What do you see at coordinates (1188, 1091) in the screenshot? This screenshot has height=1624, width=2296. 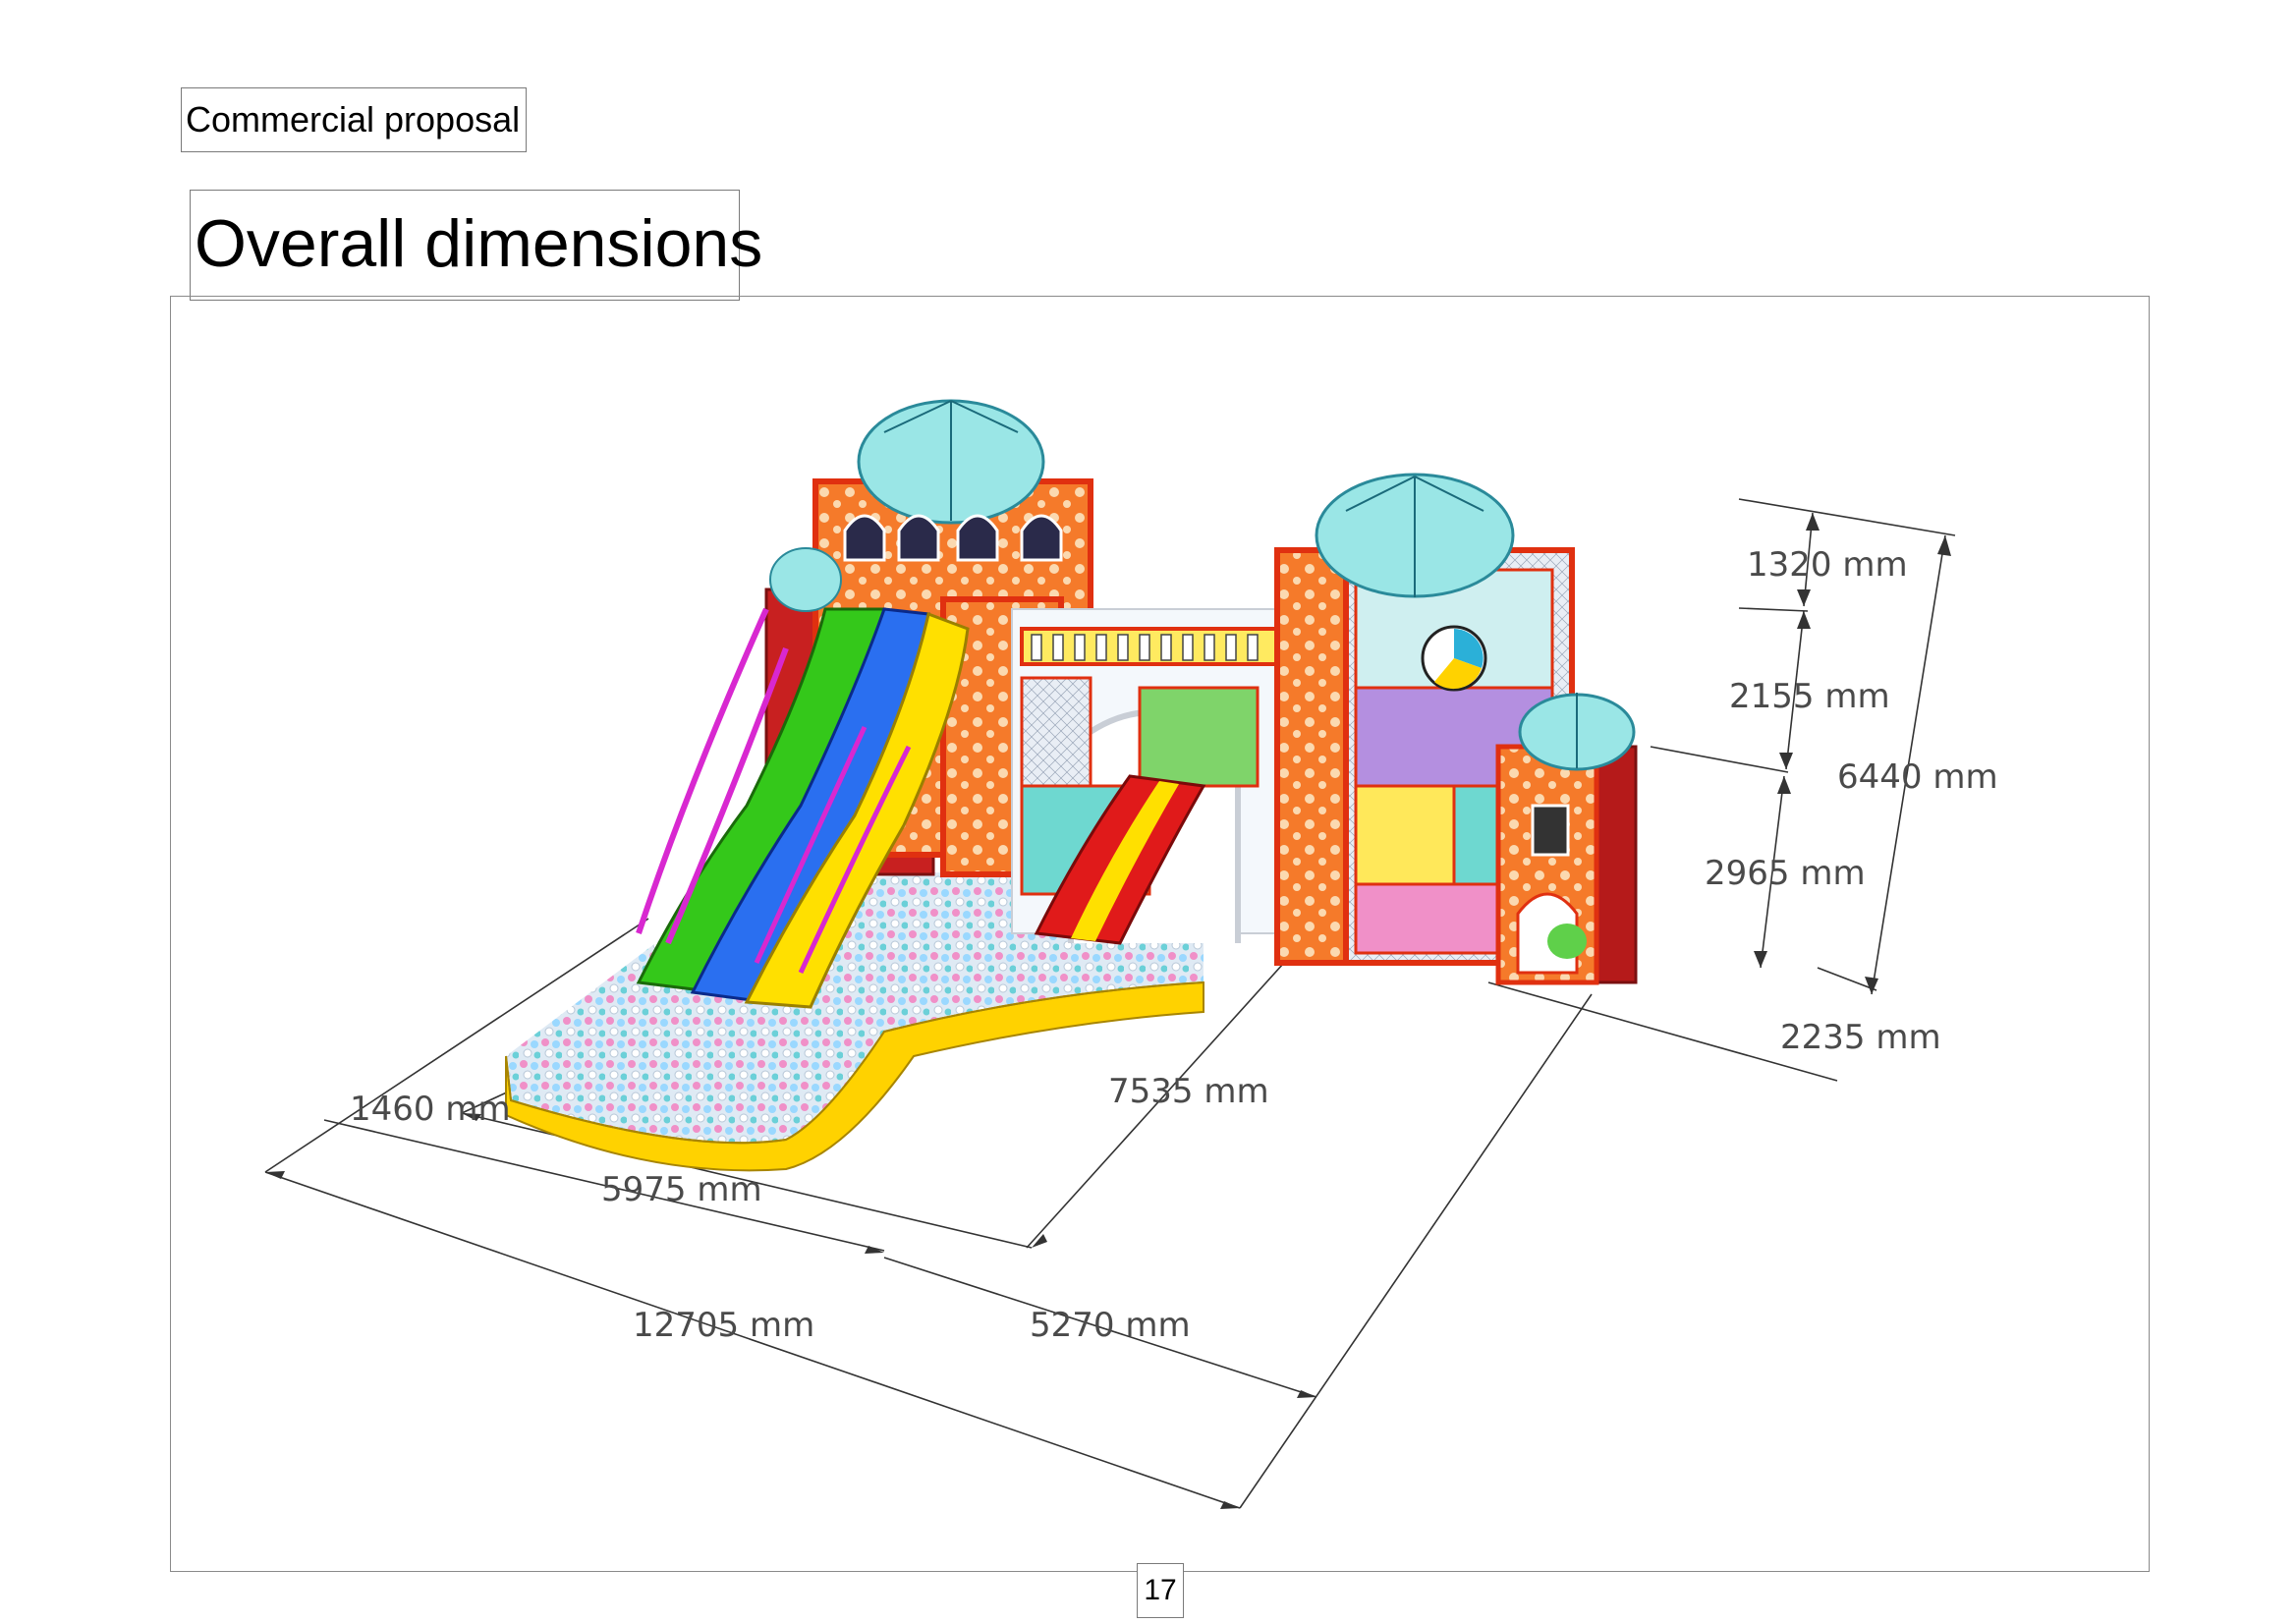 I see `dimension-central-depth: 7535 mm` at bounding box center [1188, 1091].